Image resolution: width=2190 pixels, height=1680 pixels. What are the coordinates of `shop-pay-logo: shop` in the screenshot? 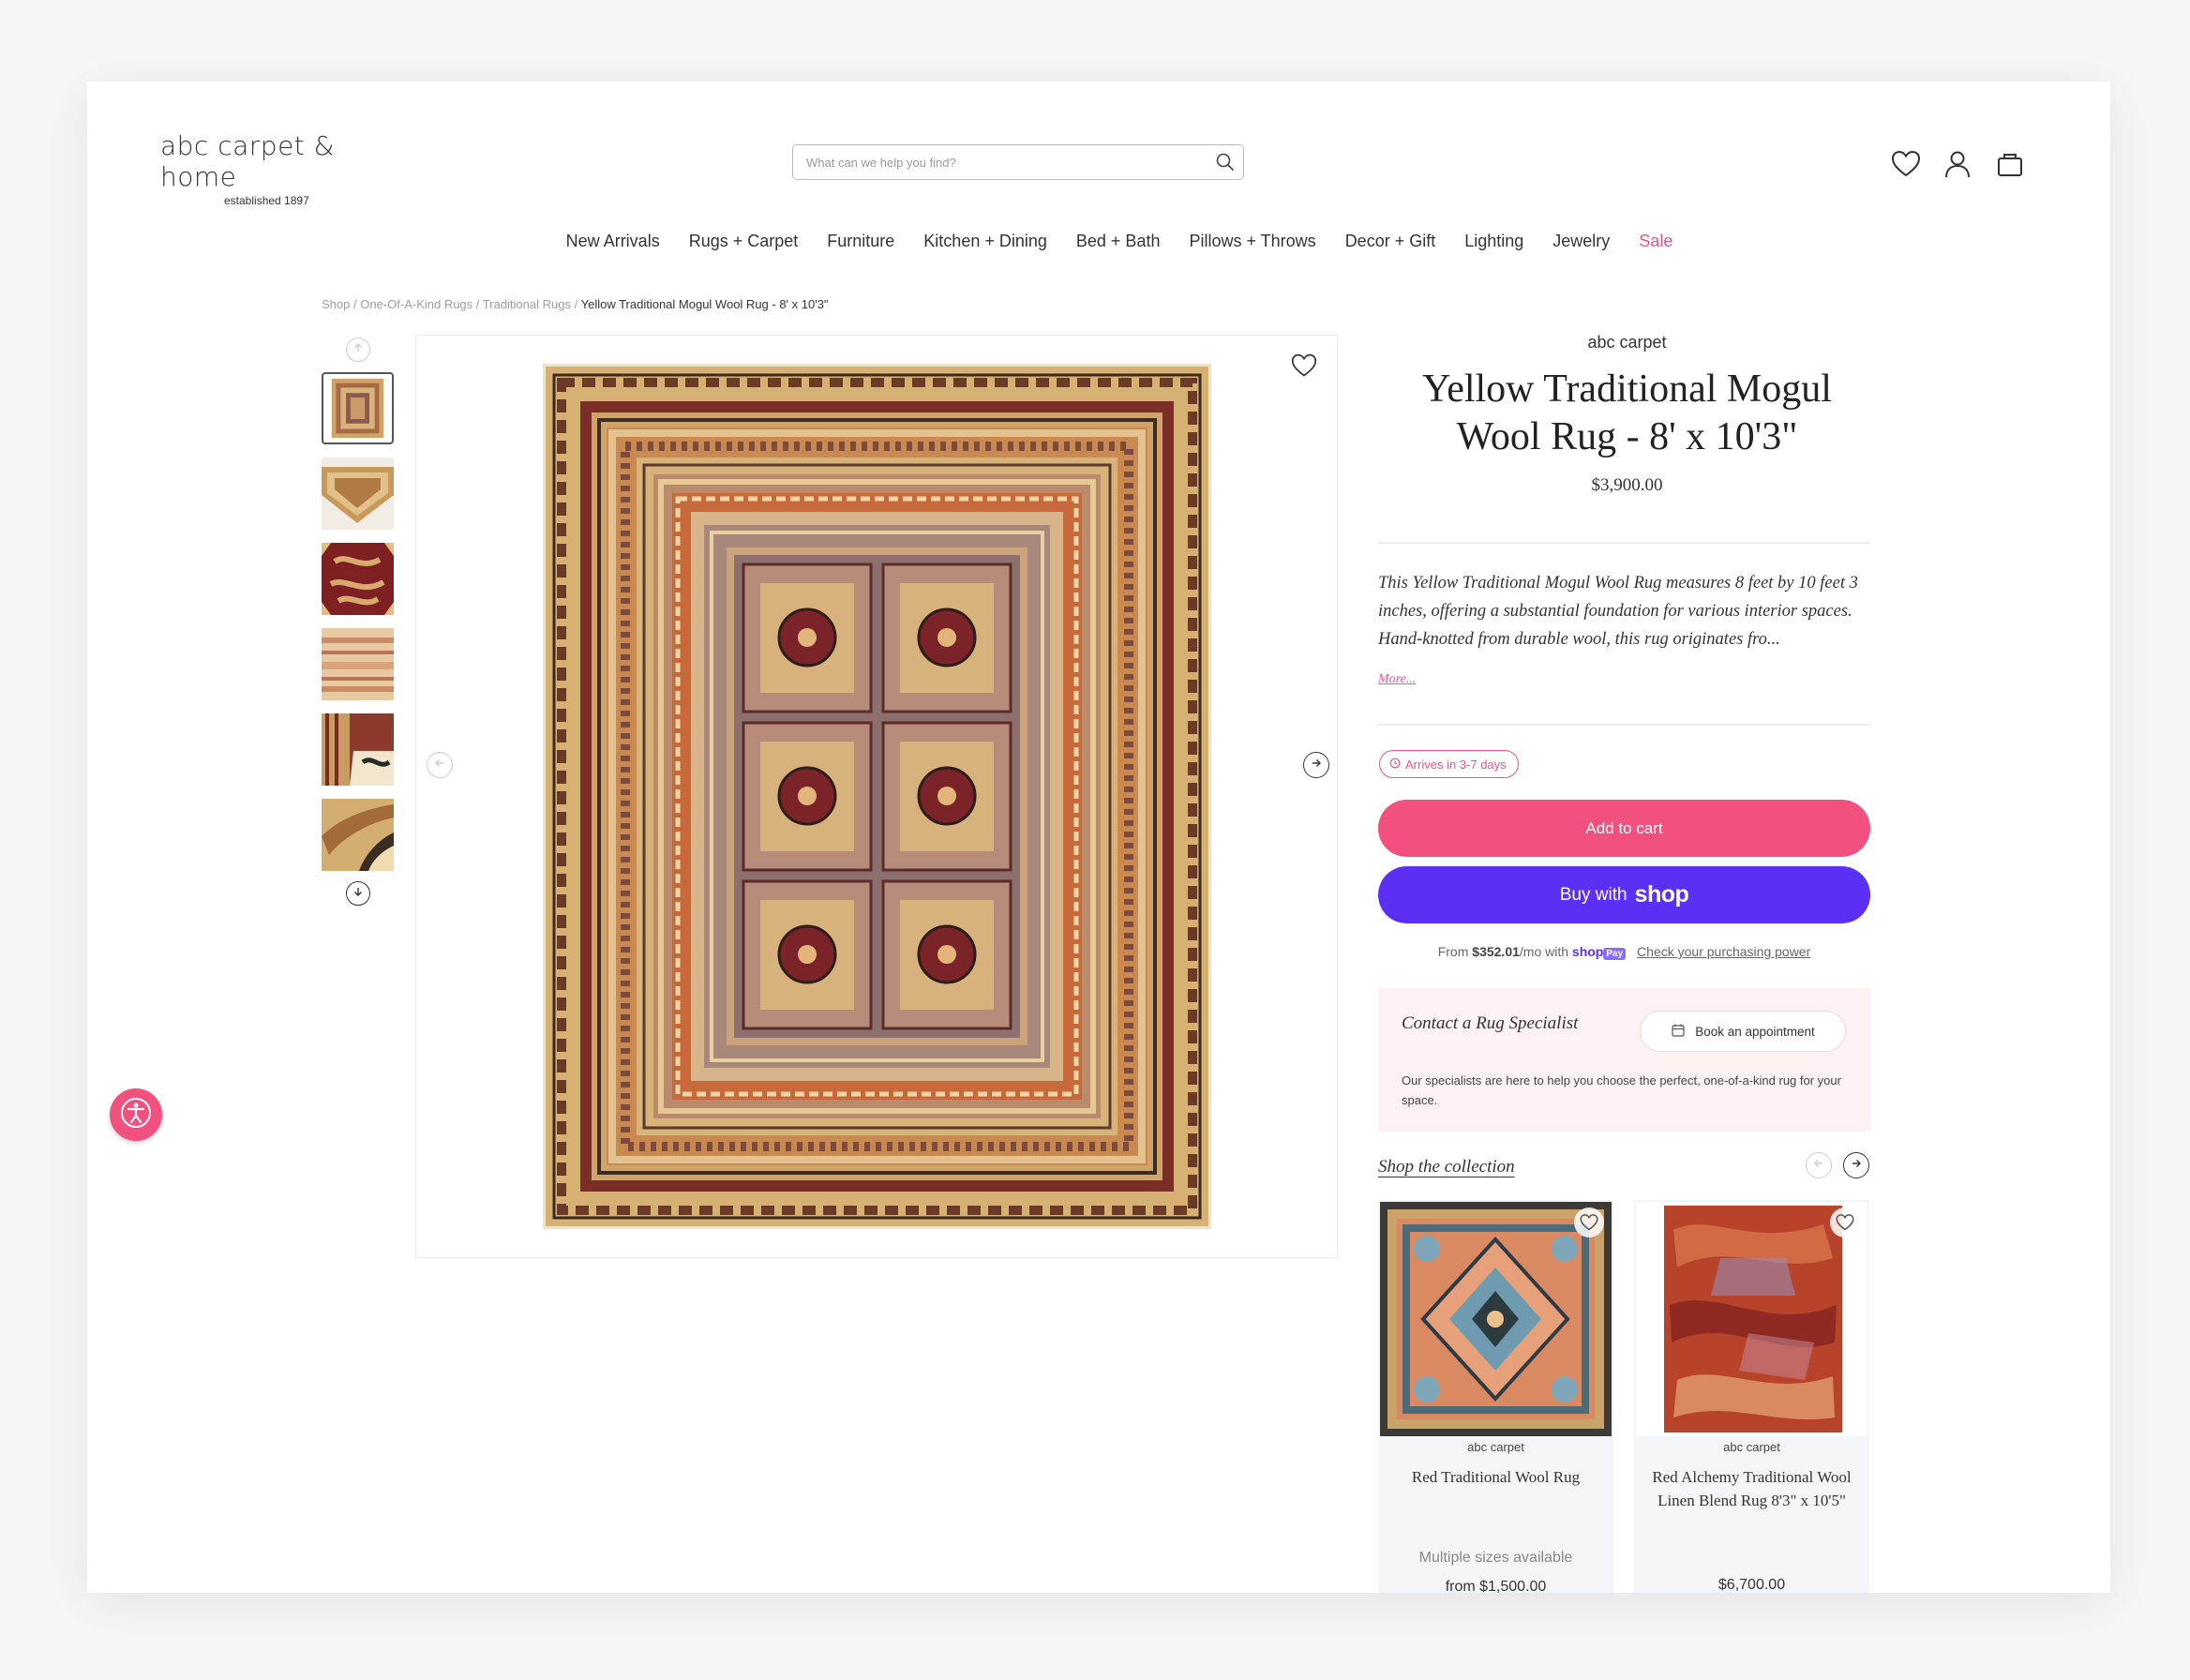 It's located at (1587, 951).